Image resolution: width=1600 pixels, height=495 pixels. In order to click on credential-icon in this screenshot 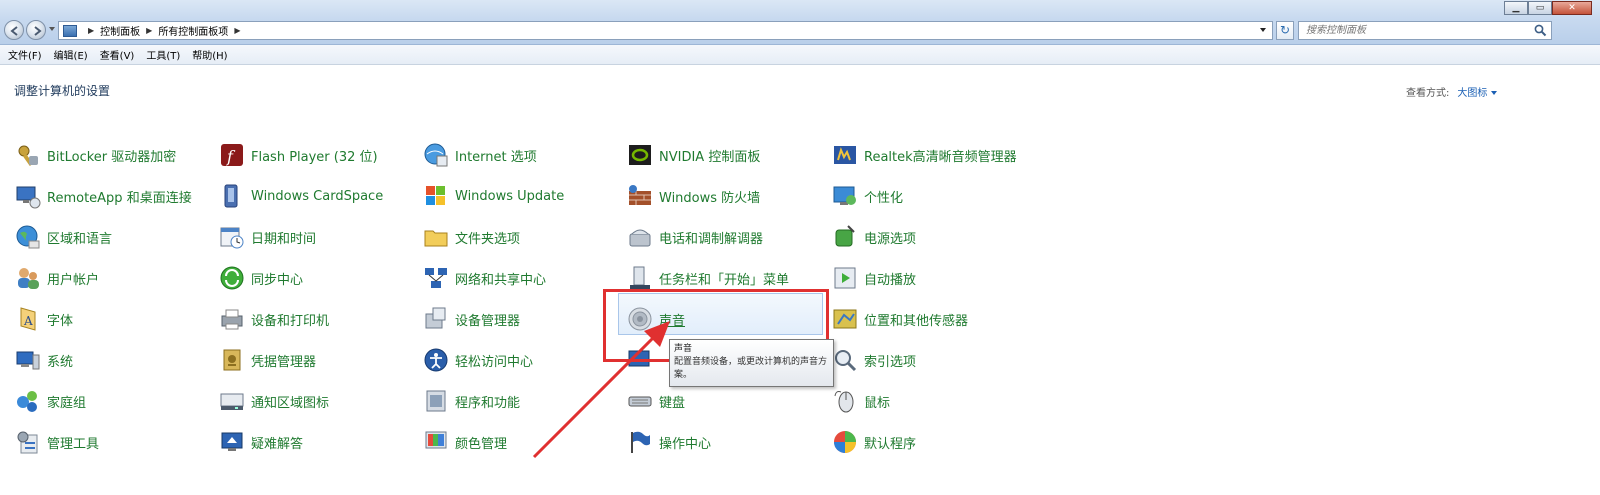, I will do `click(232, 360)`.